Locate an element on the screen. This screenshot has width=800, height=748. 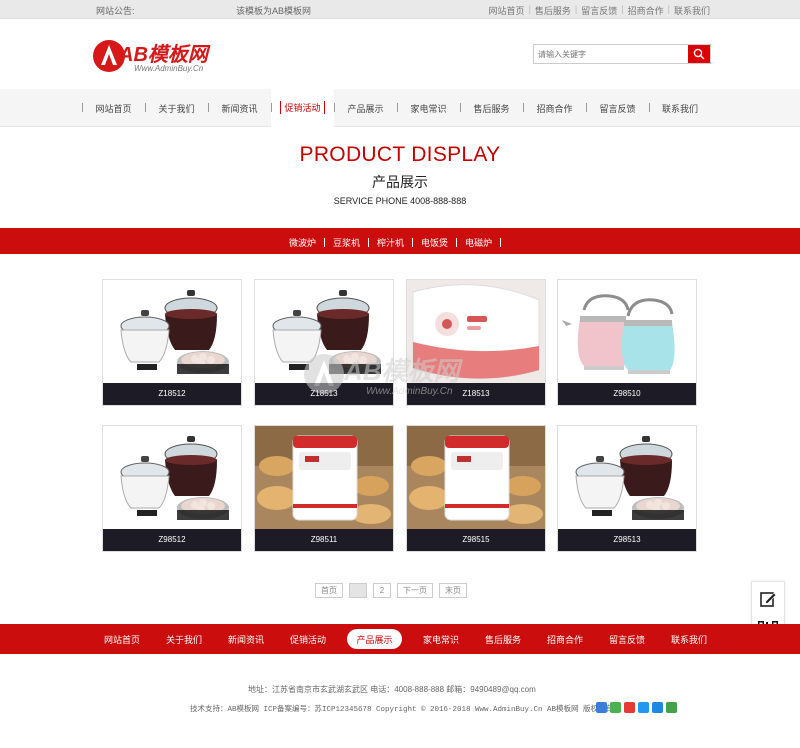
nav-item-label: 新闻资讯 is located at coordinates (239, 108).